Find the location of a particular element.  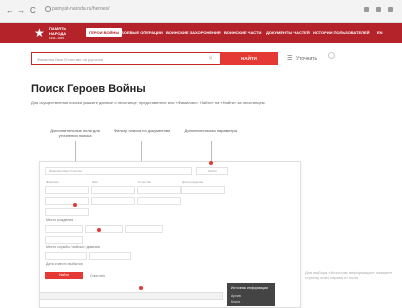

form-top-button-label: Найти is located at coordinates (212, 171).